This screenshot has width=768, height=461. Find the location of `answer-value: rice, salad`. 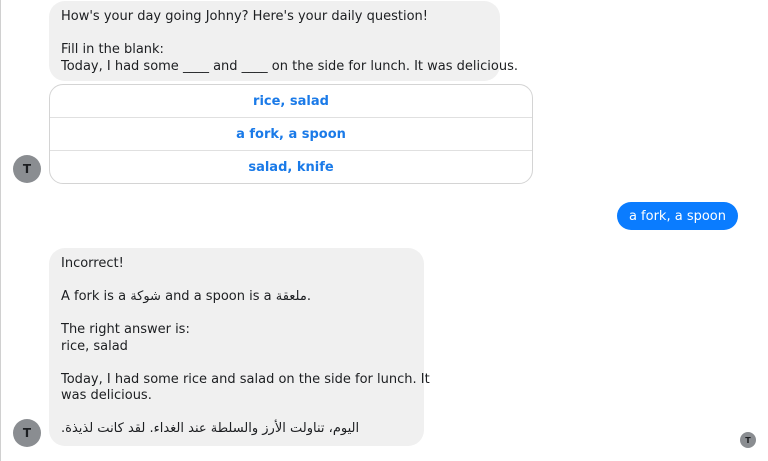

answer-value: rice, salad is located at coordinates (94, 346).